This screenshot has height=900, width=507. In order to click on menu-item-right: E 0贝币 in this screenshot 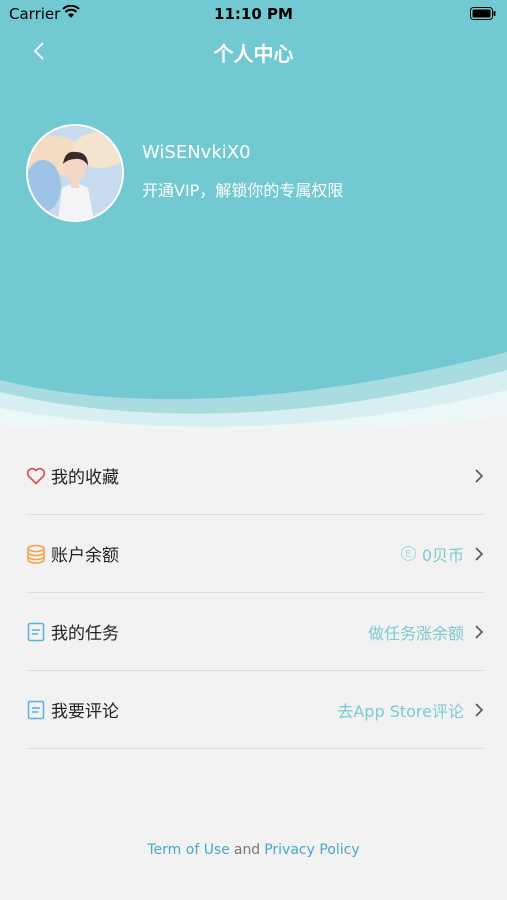, I will do `click(442, 553)`.